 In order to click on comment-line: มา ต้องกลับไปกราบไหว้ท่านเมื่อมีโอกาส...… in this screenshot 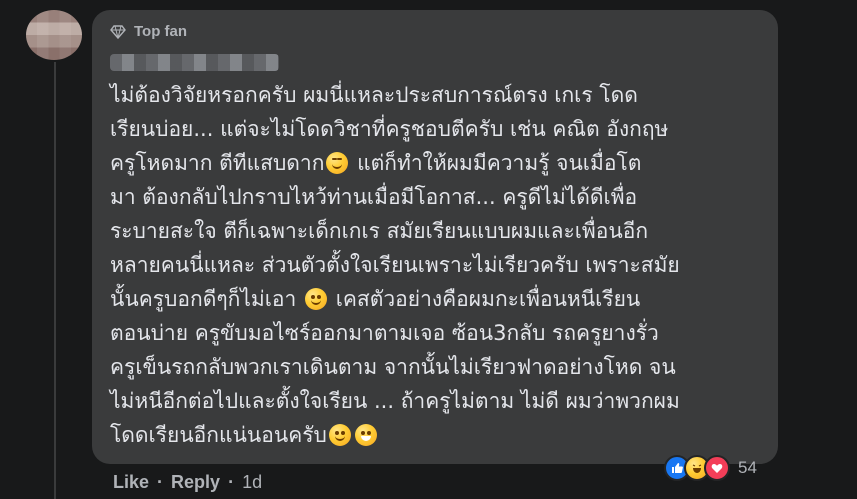, I will do `click(374, 197)`.